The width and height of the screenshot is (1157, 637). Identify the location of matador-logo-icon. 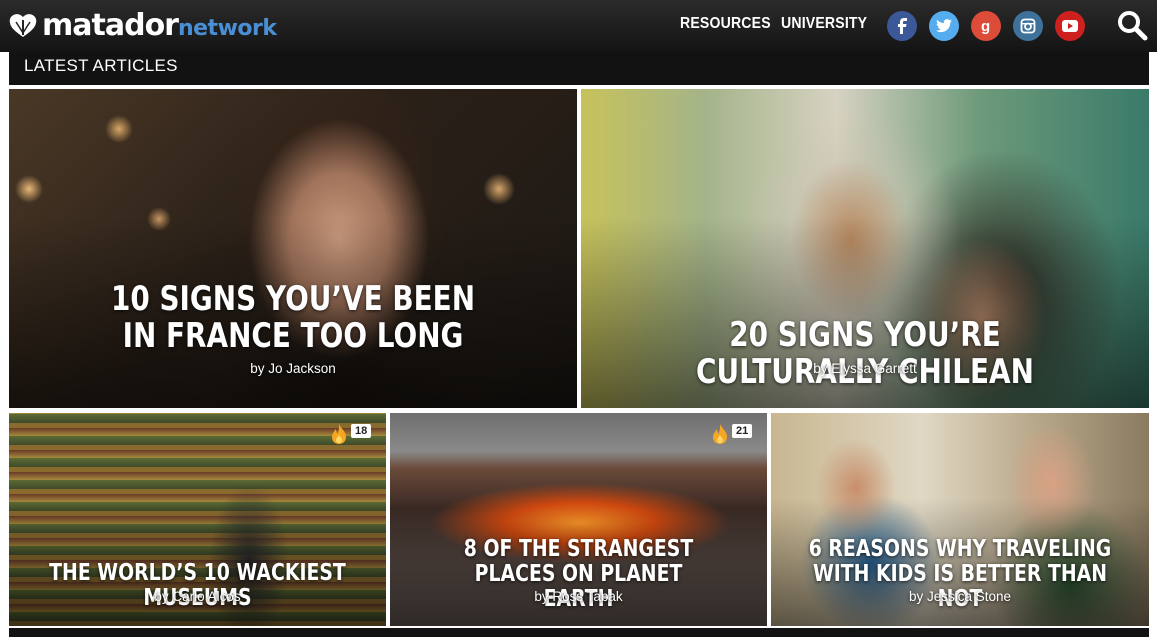
(23, 26).